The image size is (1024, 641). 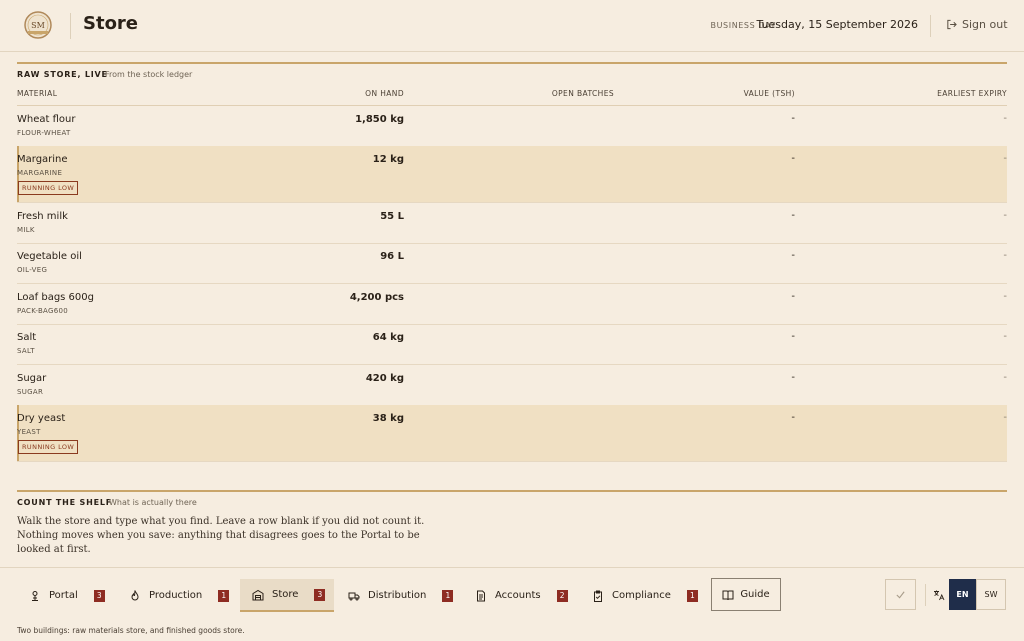 What do you see at coordinates (43, 311) in the screenshot?
I see `material-code: PACK-BAG600` at bounding box center [43, 311].